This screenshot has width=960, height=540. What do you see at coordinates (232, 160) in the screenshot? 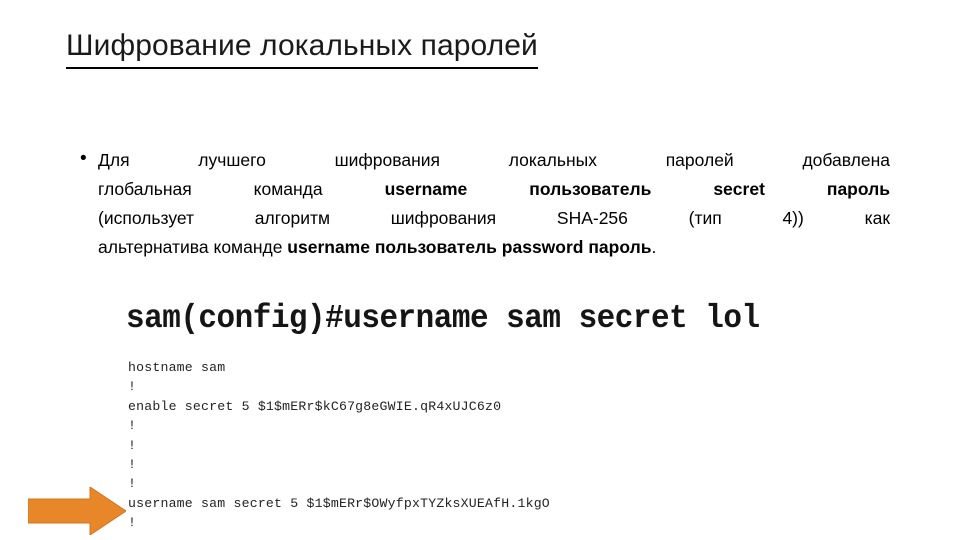
I see `text-segment: лучшего` at bounding box center [232, 160].